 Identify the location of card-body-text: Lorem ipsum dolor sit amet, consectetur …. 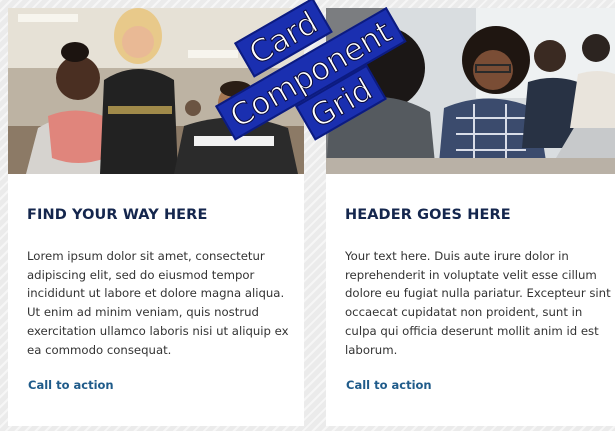
(158, 303).